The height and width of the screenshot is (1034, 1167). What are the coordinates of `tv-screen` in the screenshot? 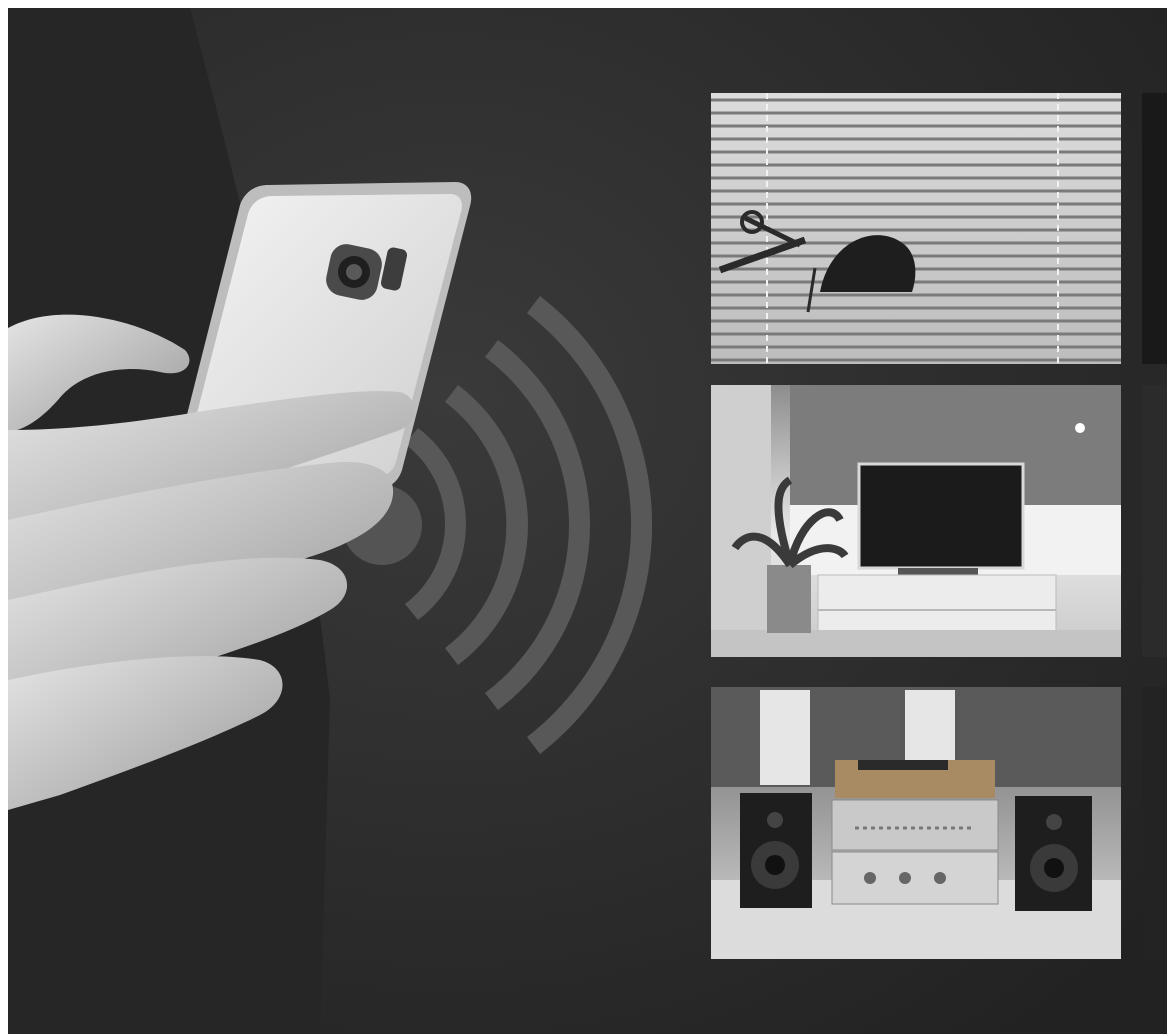 It's located at (941, 516).